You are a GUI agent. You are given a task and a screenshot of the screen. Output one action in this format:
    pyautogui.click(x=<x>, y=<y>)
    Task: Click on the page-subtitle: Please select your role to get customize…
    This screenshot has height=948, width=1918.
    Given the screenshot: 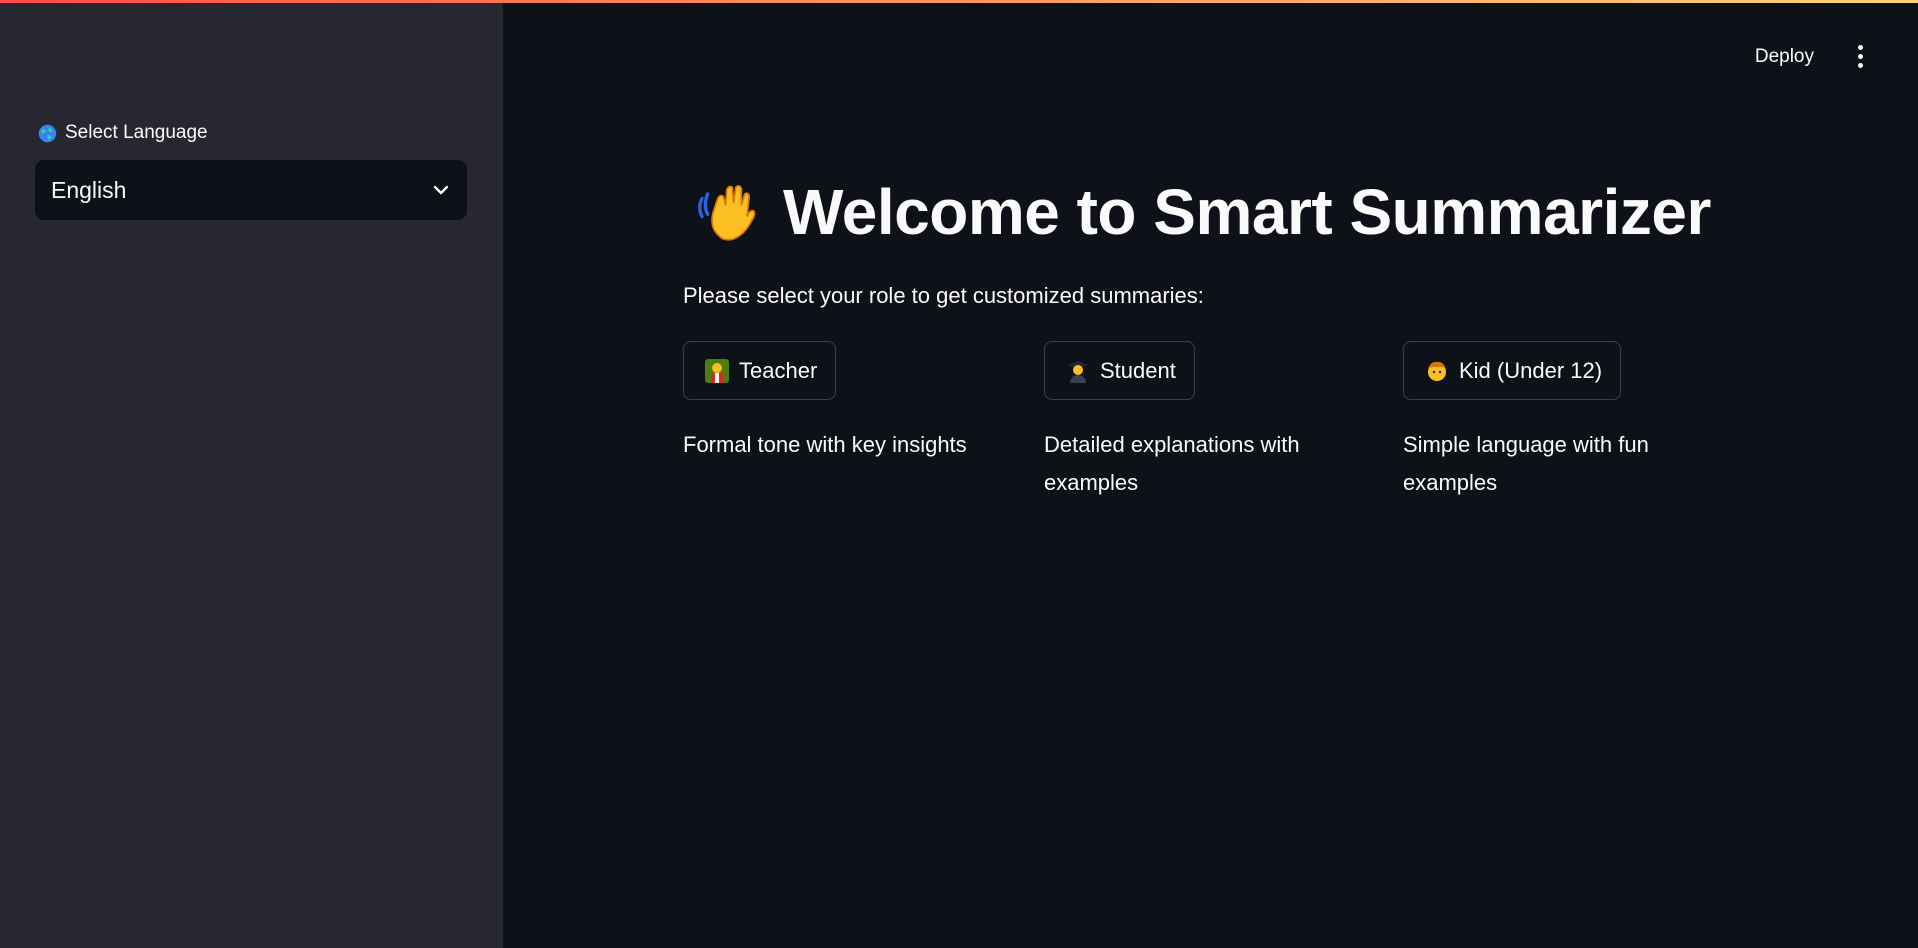 What is the action you would take?
    pyautogui.click(x=943, y=295)
    